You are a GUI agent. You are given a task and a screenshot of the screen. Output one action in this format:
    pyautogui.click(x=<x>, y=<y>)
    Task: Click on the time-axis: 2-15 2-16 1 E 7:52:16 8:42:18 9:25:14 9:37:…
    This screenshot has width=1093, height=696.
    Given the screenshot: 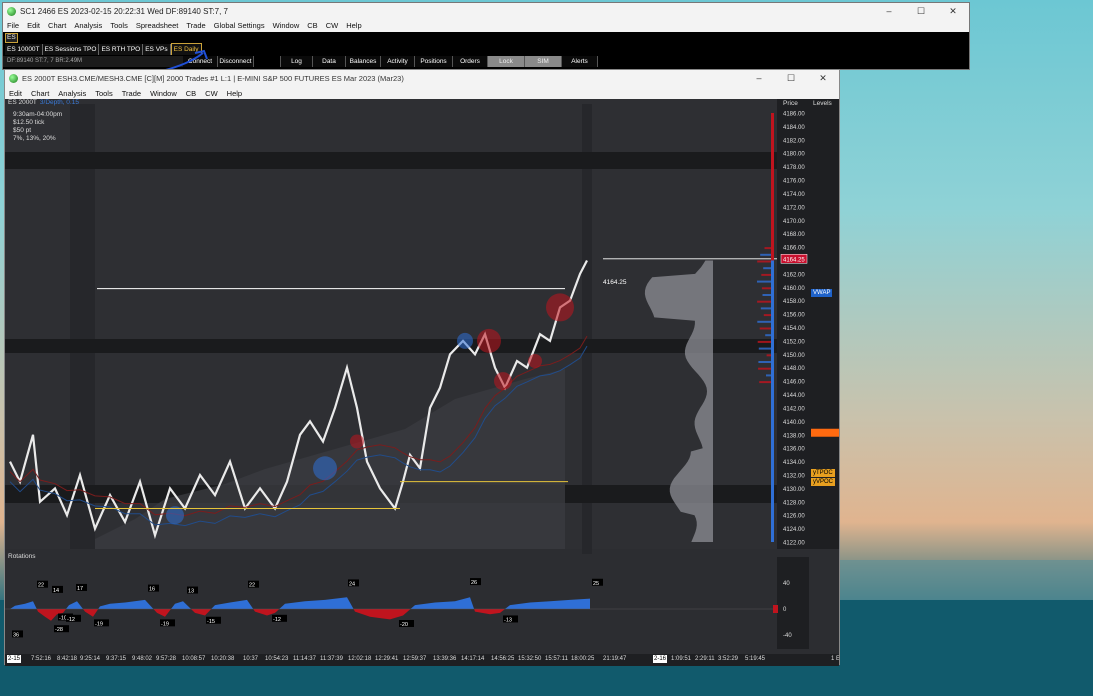 What is the action you would take?
    pyautogui.click(x=422, y=660)
    